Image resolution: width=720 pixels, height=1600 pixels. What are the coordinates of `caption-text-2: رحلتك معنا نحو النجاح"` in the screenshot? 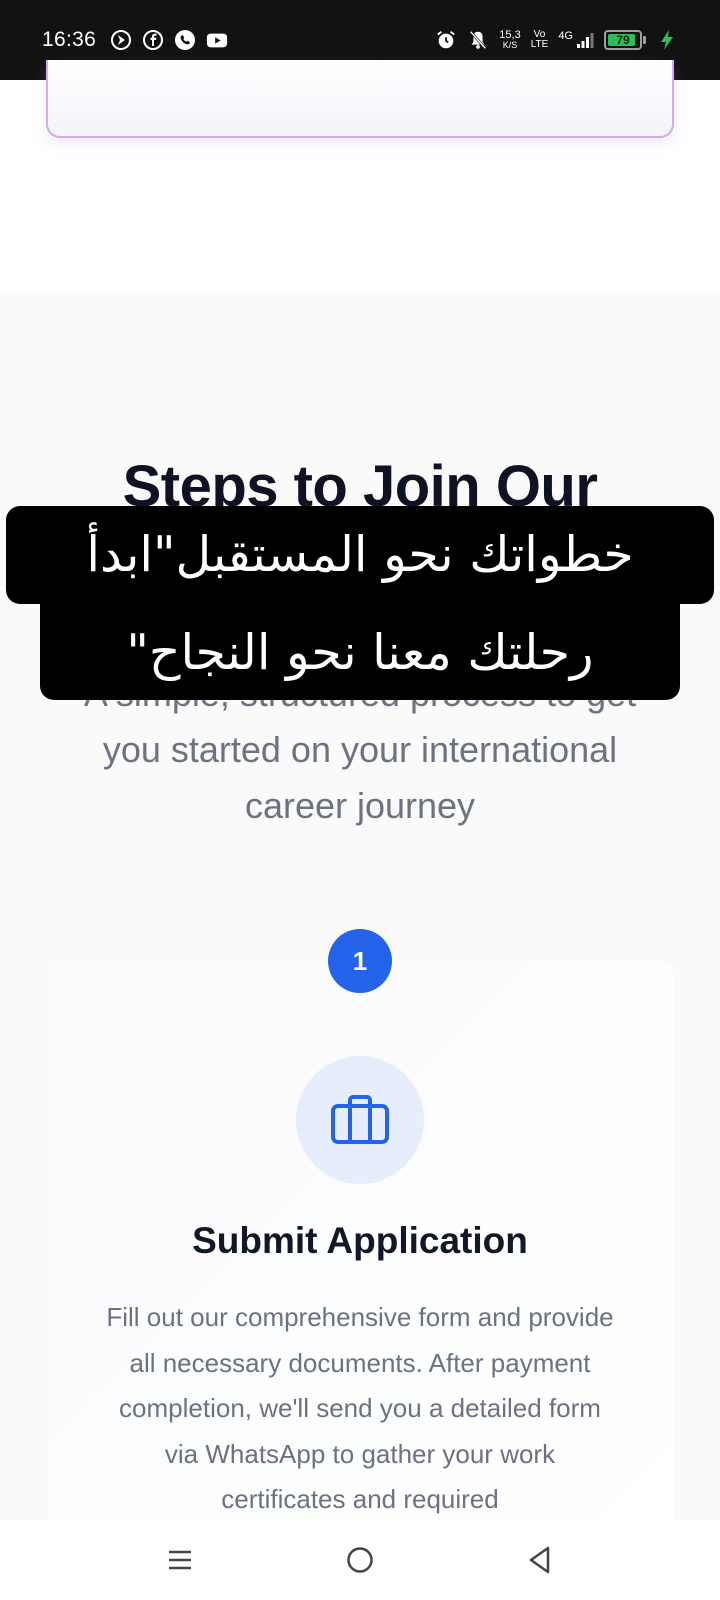 It's located at (360, 652).